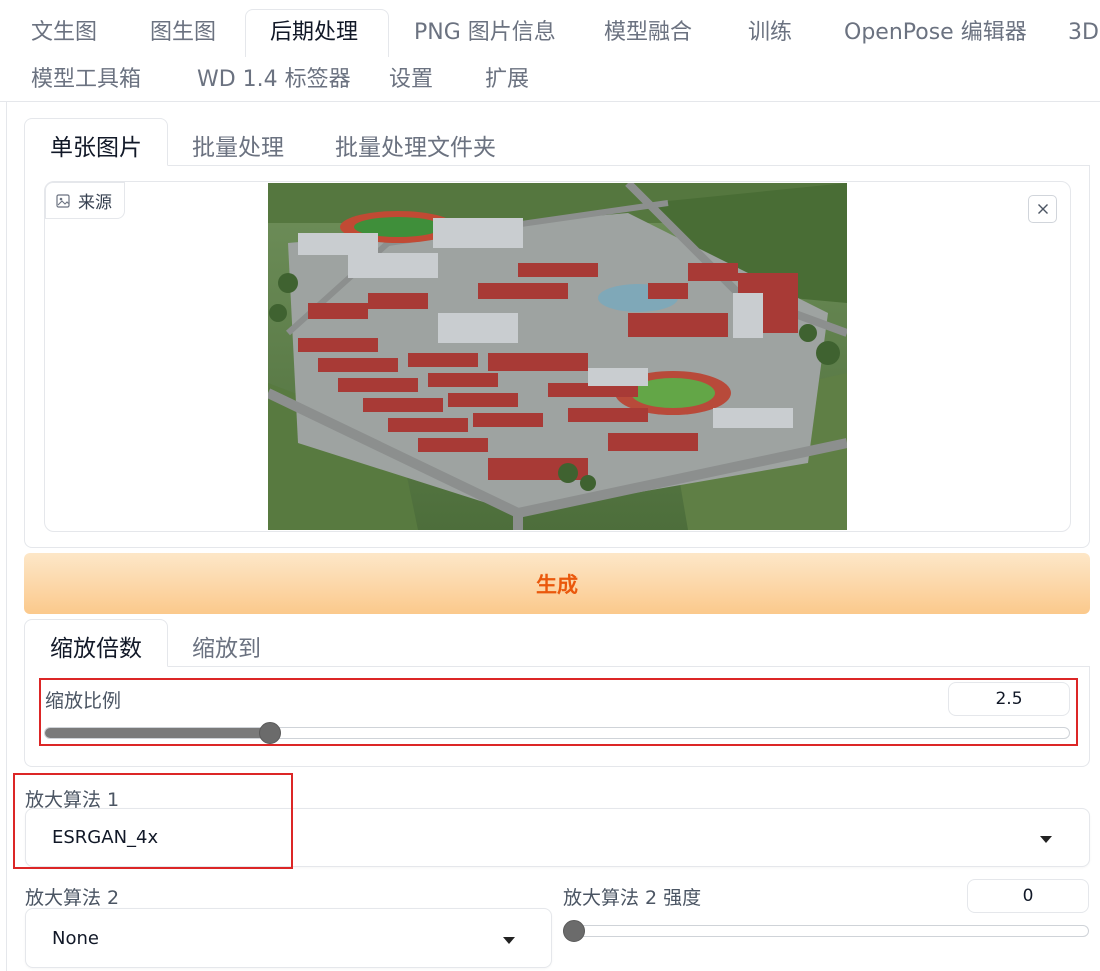 This screenshot has width=1100, height=971. Describe the element at coordinates (75, 938) in the screenshot. I see `upscaler2-value: None` at that location.